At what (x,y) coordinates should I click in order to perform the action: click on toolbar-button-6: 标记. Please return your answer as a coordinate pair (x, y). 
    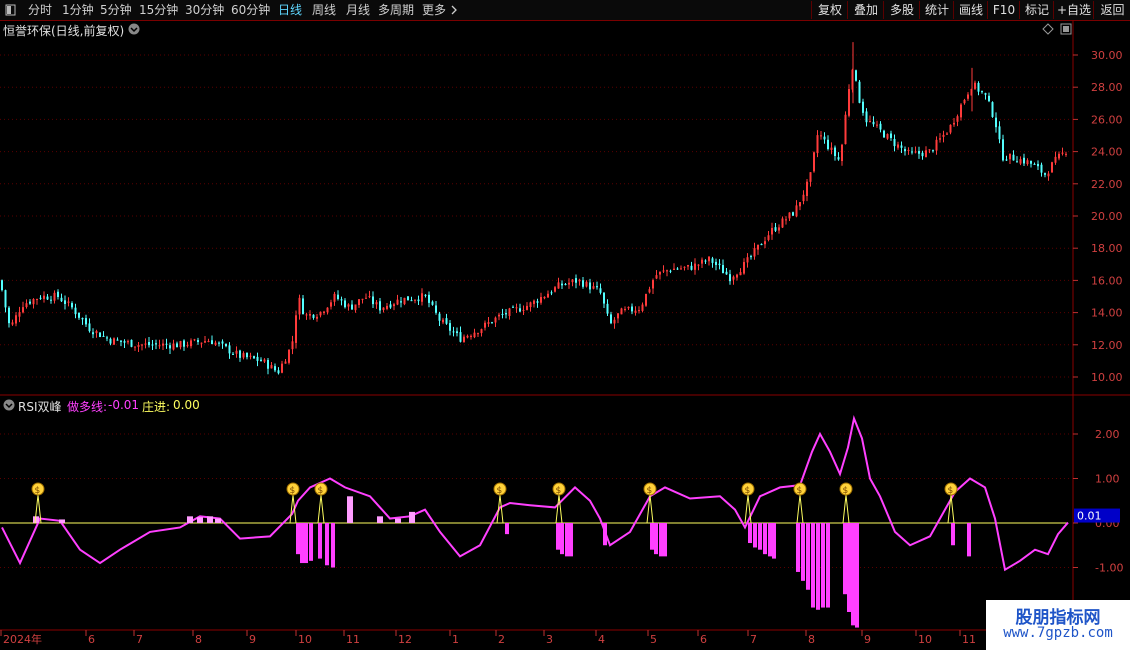
    Looking at the image, I should click on (1036, 10).